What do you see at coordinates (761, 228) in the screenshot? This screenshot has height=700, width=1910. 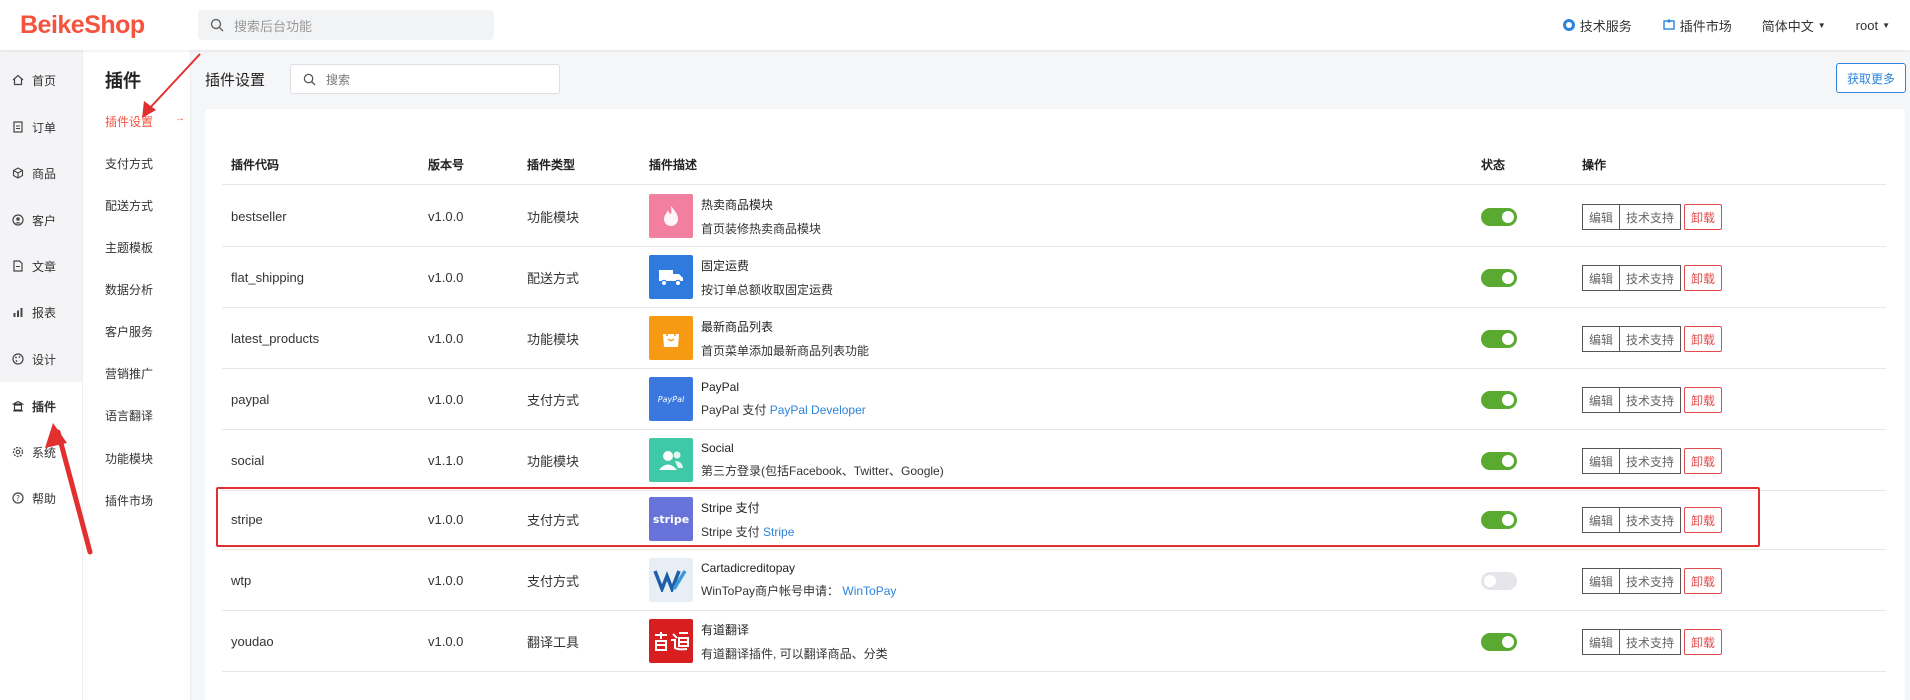 I see `plugin-subtitle-text: 首页装修热卖商品模块` at bounding box center [761, 228].